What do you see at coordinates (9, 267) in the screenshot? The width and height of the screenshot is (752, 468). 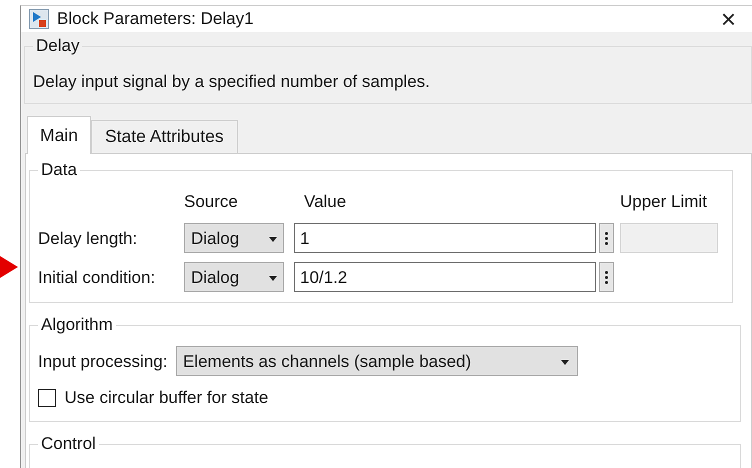 I see `arrowhead-icon` at bounding box center [9, 267].